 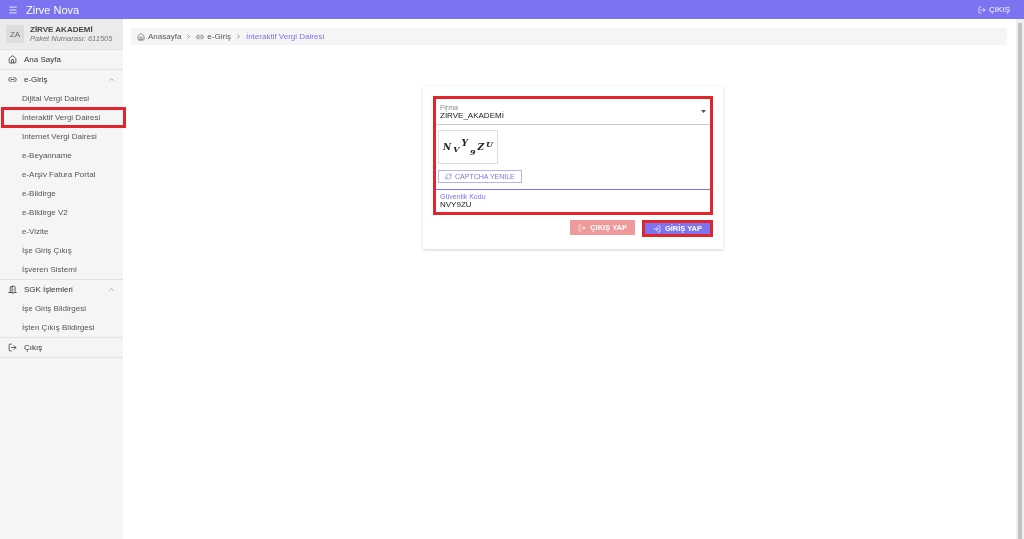 I want to click on sidebar-item: e-Bildirge, so click(x=61, y=193).